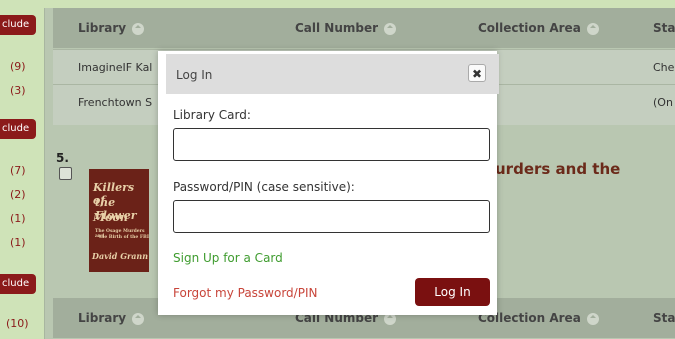 This screenshot has width=675, height=339. I want to click on library-card-input, so click(331, 144).